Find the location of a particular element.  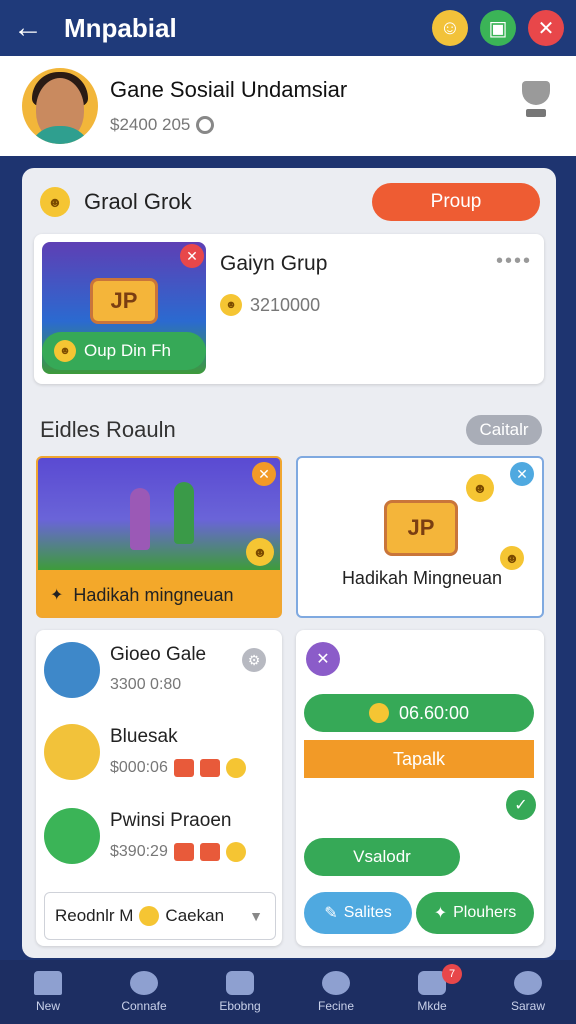

nav-item-connafe: Connafe is located at coordinates (144, 992).